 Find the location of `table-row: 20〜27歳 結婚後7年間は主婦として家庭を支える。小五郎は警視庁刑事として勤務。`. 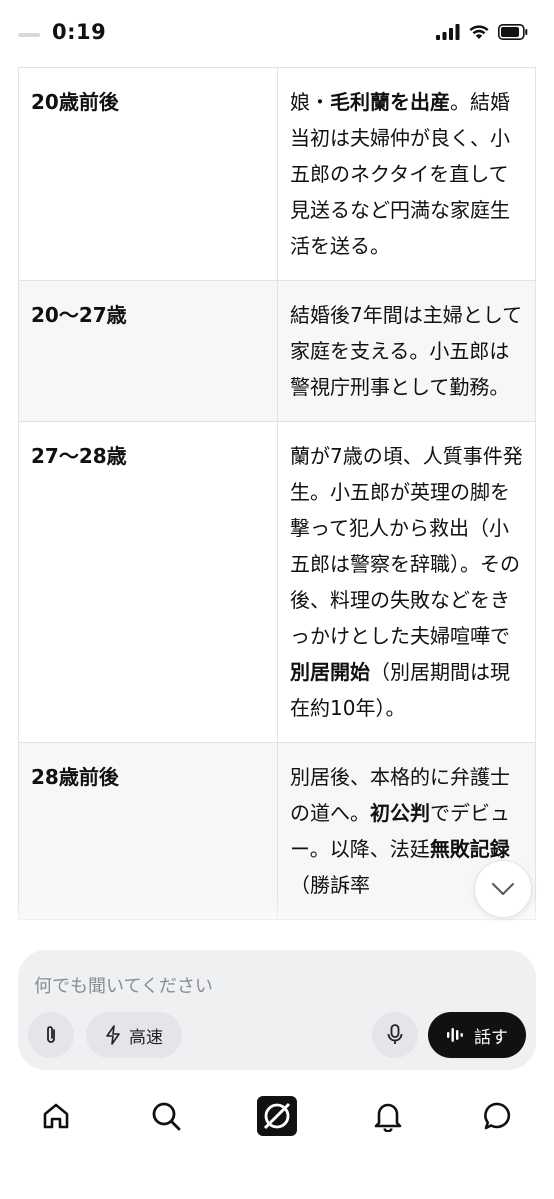

table-row: 20〜27歳 結婚後7年間は主婦として家庭を支える。小五郎は警視庁刑事として勤務。 is located at coordinates (277, 351).